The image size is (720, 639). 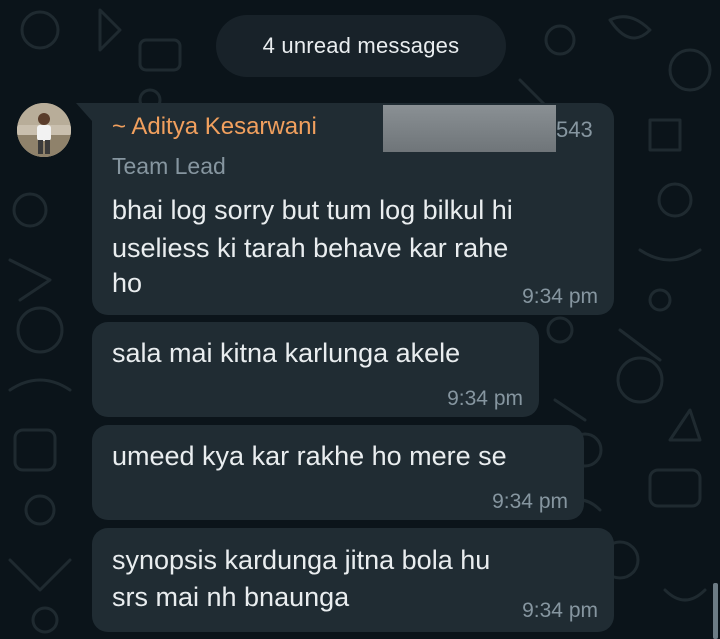 What do you see at coordinates (169, 166) in the screenshot?
I see `sender-role: Team Lead` at bounding box center [169, 166].